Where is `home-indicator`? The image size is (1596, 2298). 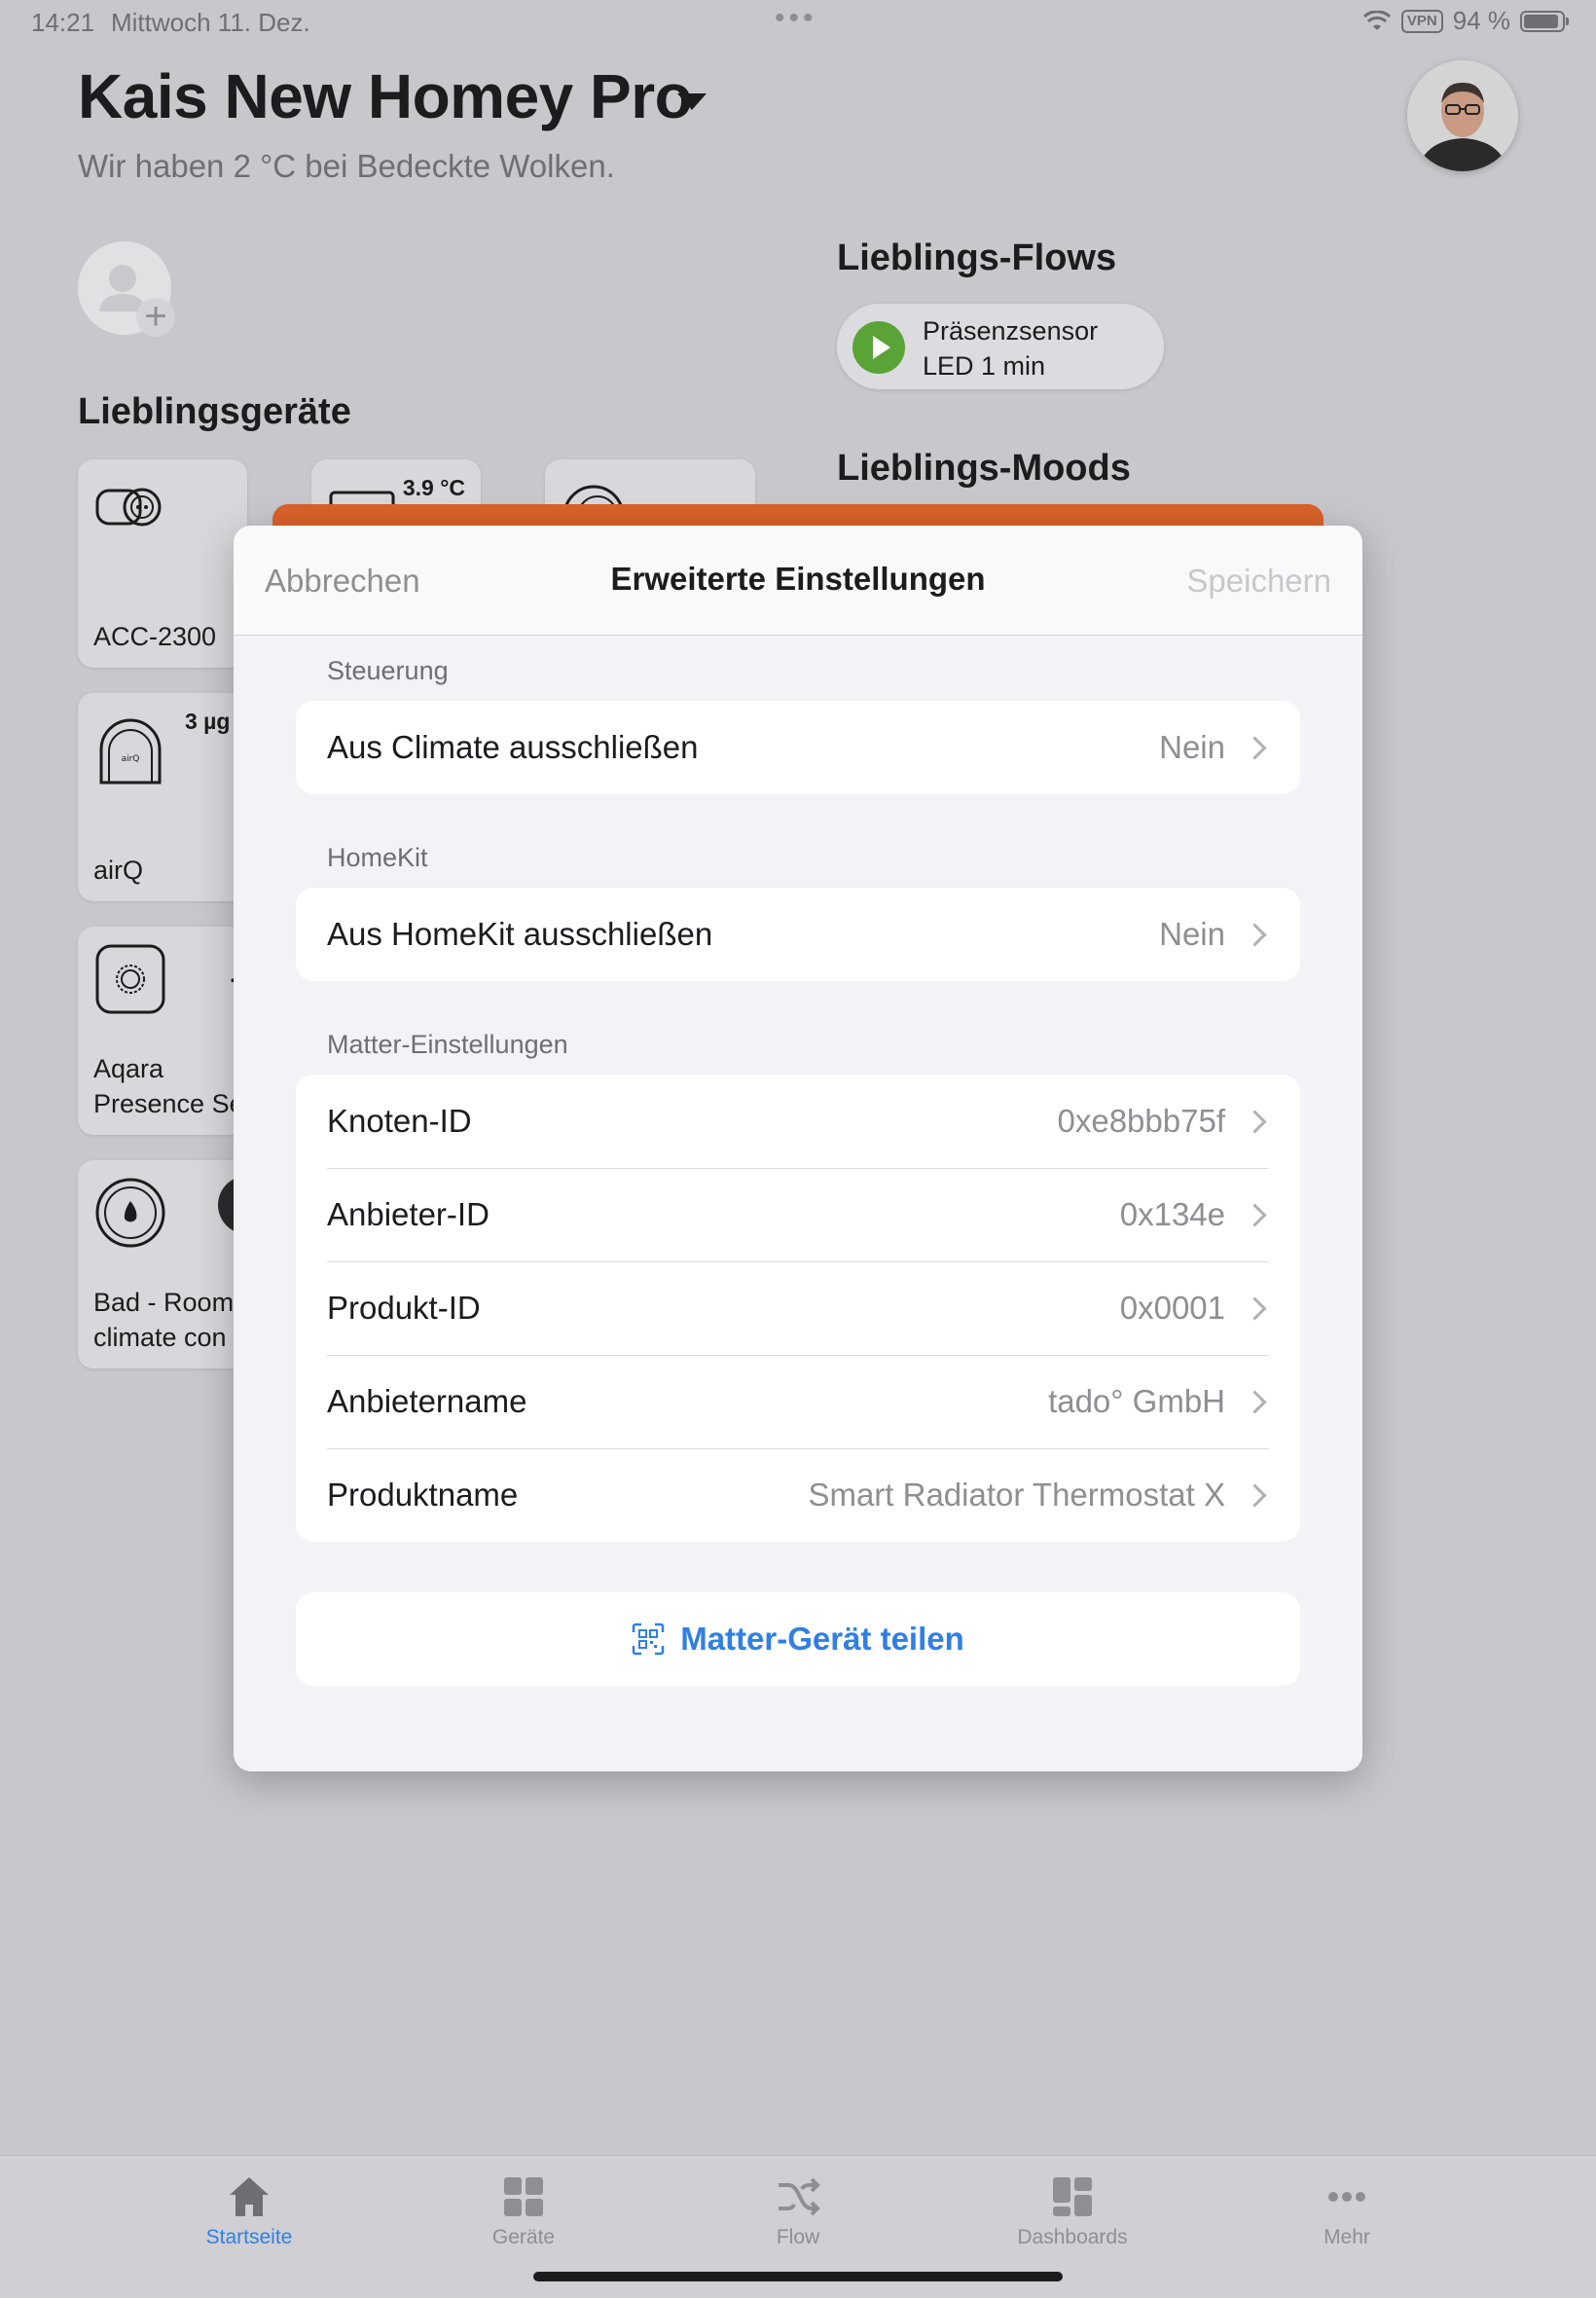
home-indicator is located at coordinates (798, 2276).